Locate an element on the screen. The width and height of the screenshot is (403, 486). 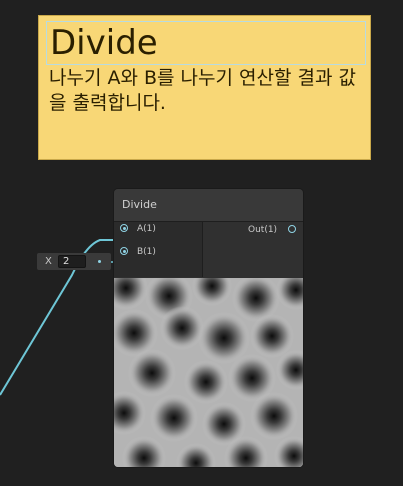
input-b-port-icon is located at coordinates (124, 251).